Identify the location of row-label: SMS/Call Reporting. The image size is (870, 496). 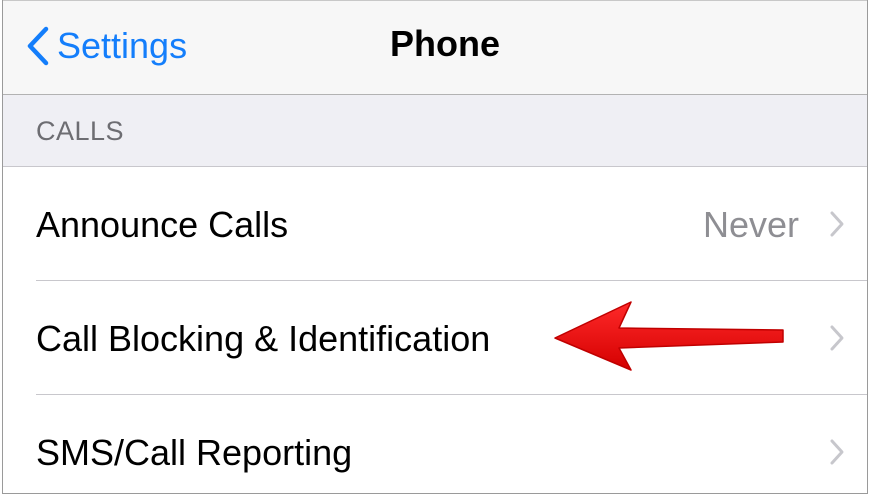
(194, 452).